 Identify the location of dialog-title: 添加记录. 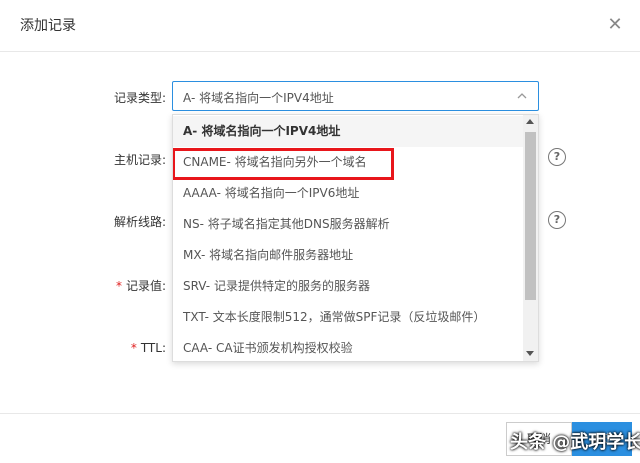
(48, 26).